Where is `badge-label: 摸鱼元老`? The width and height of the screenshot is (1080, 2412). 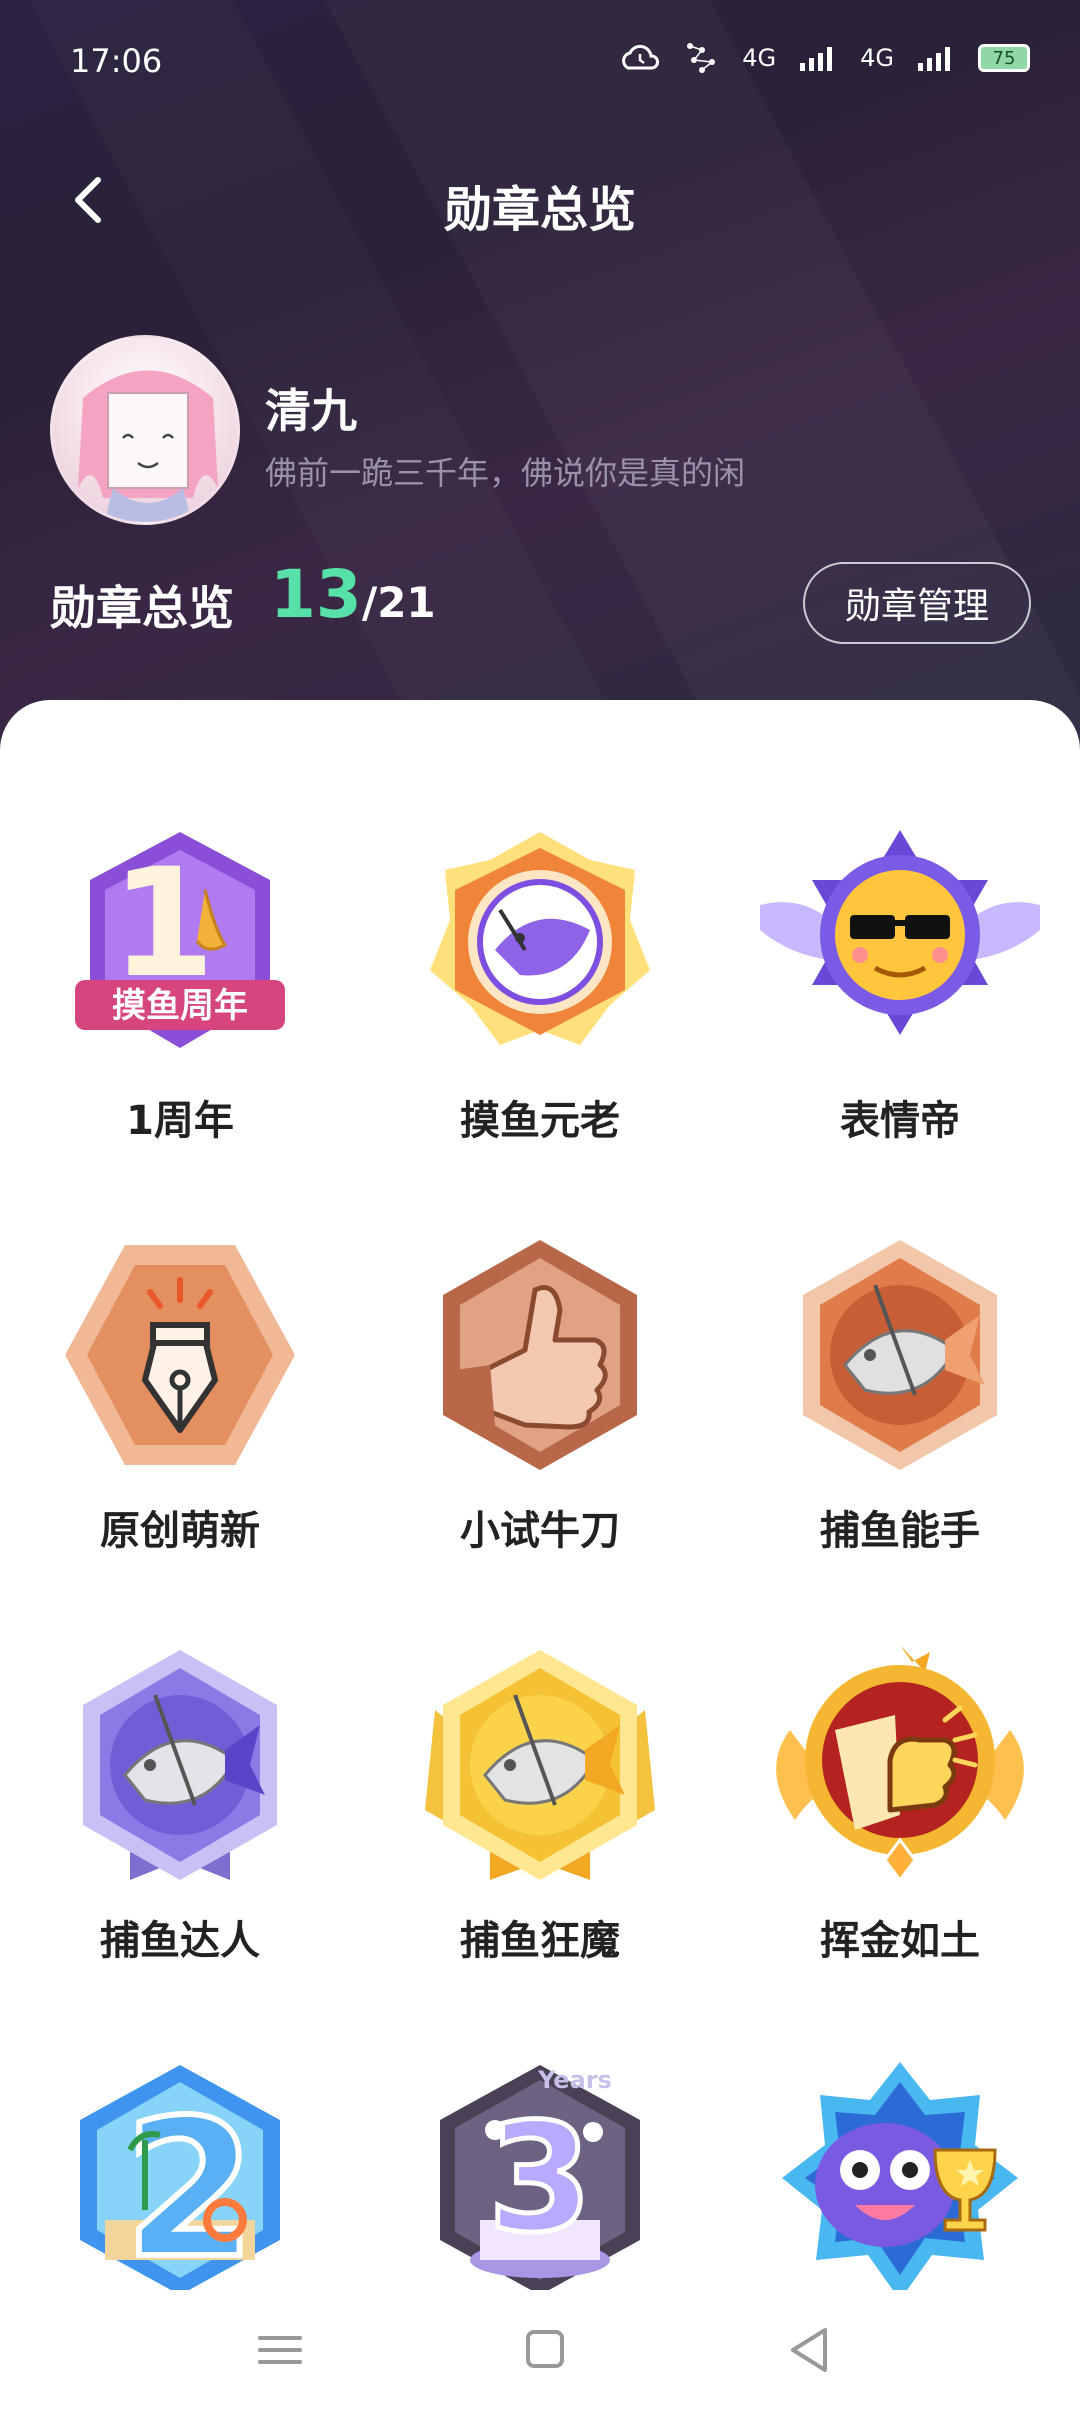 badge-label: 摸鱼元老 is located at coordinates (540, 1121).